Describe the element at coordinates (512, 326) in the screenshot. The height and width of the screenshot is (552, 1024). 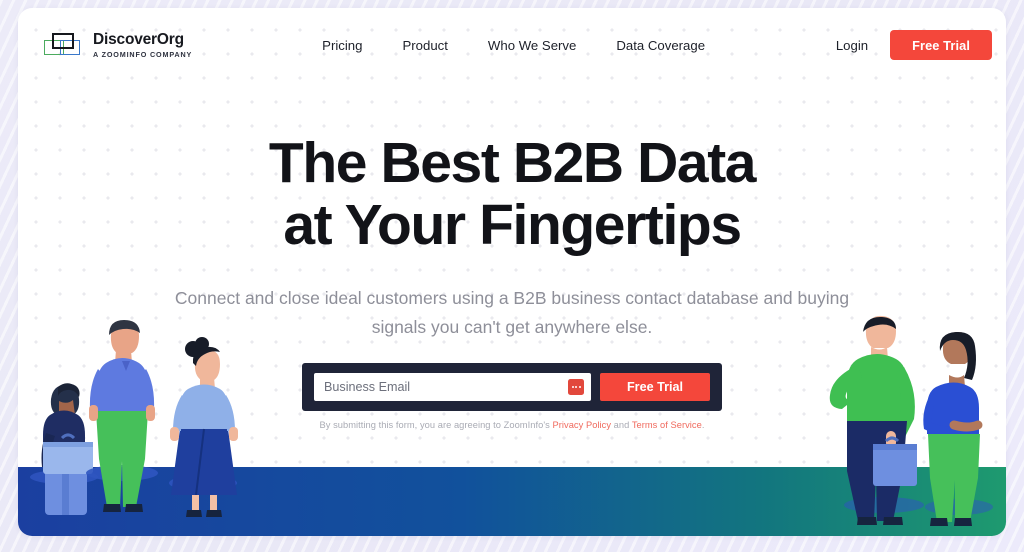
I see `subhead-line-2: signals you can't get anywhere else.` at that location.